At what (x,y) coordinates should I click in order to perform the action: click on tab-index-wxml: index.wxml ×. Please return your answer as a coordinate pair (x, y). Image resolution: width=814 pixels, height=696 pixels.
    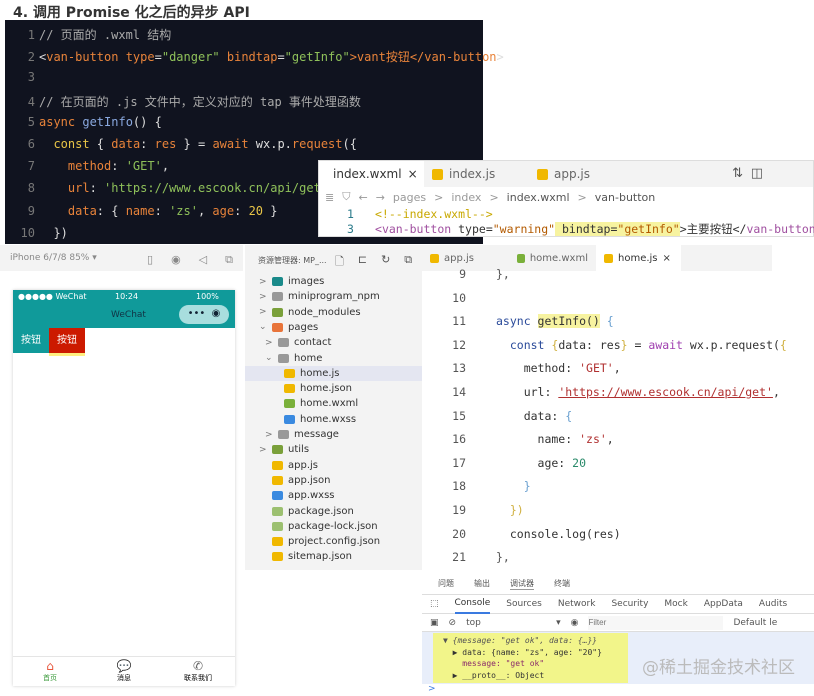
    Looking at the image, I should click on (371, 174).